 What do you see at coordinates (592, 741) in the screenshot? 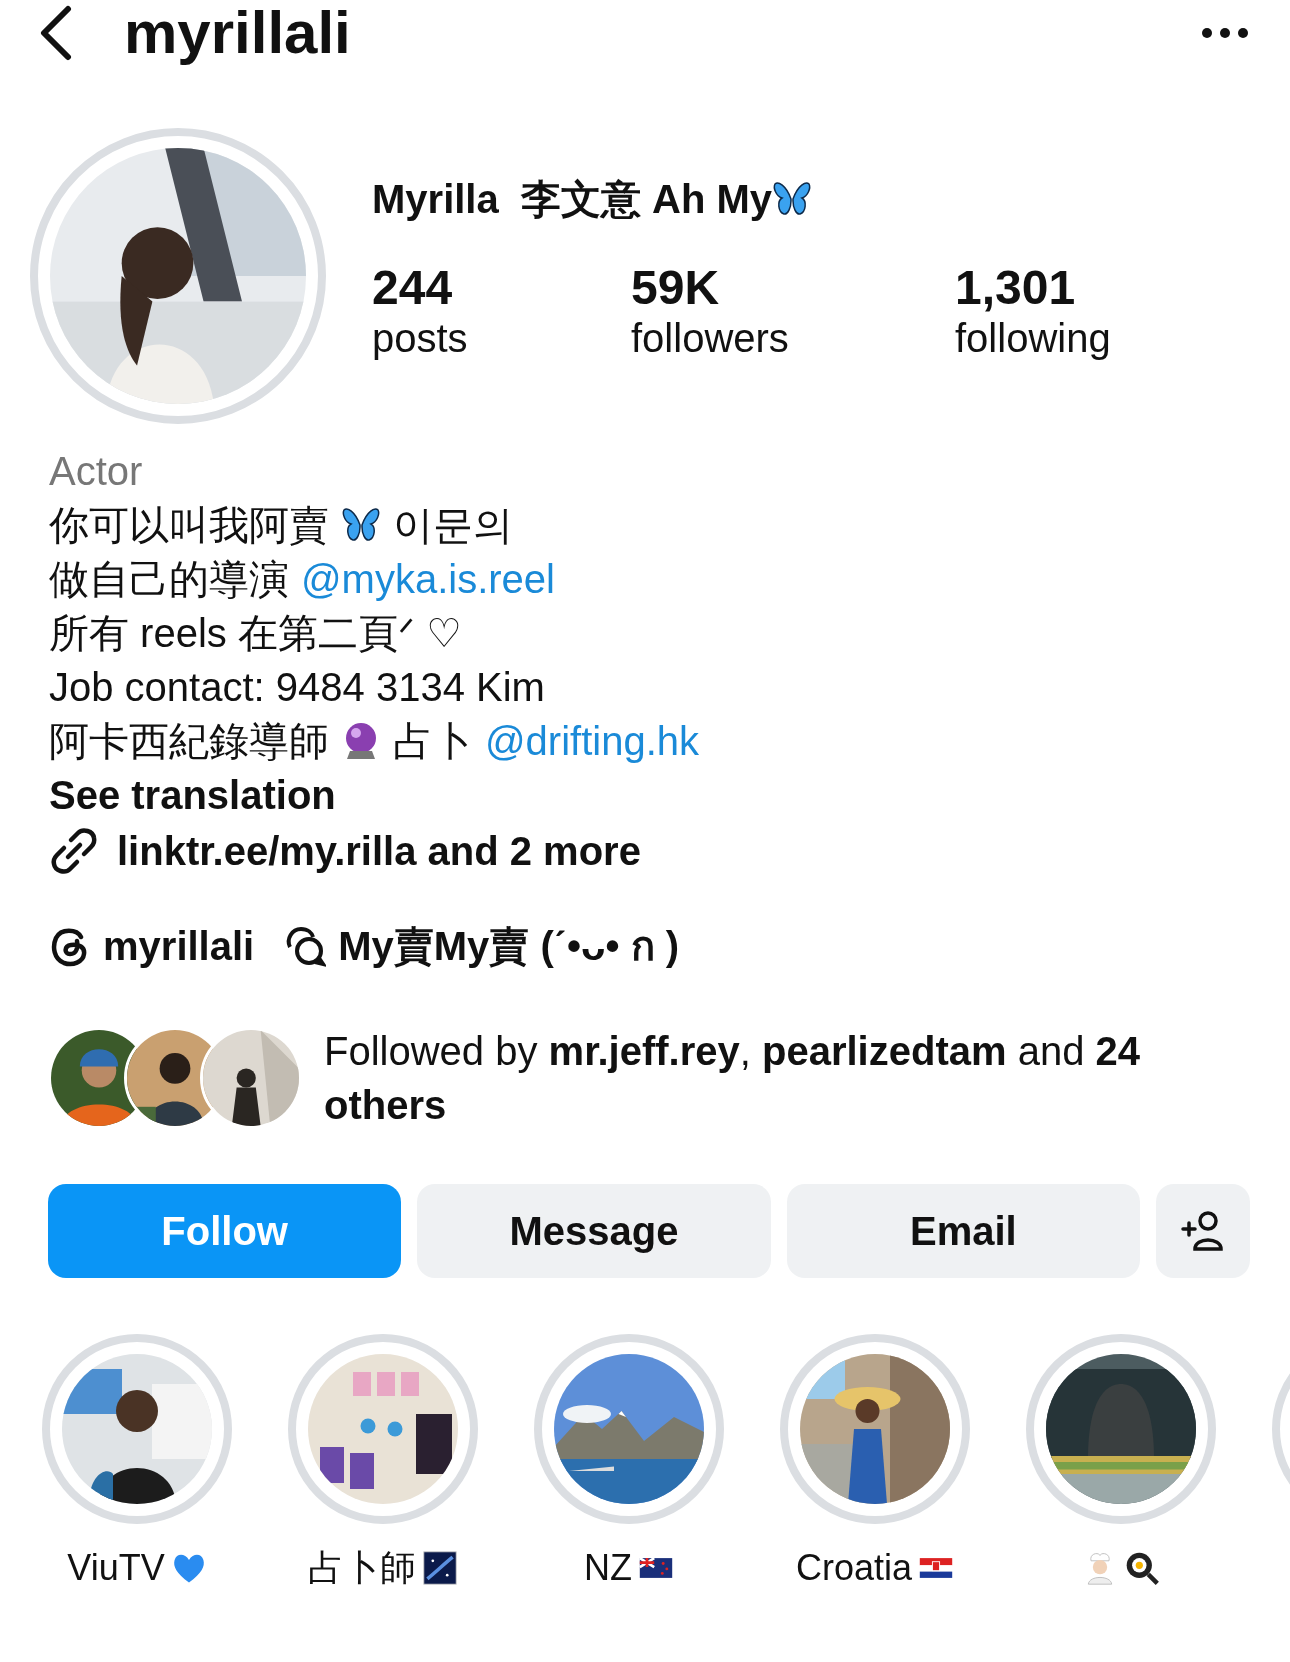
I see `mention-link: @drifting.hk` at bounding box center [592, 741].